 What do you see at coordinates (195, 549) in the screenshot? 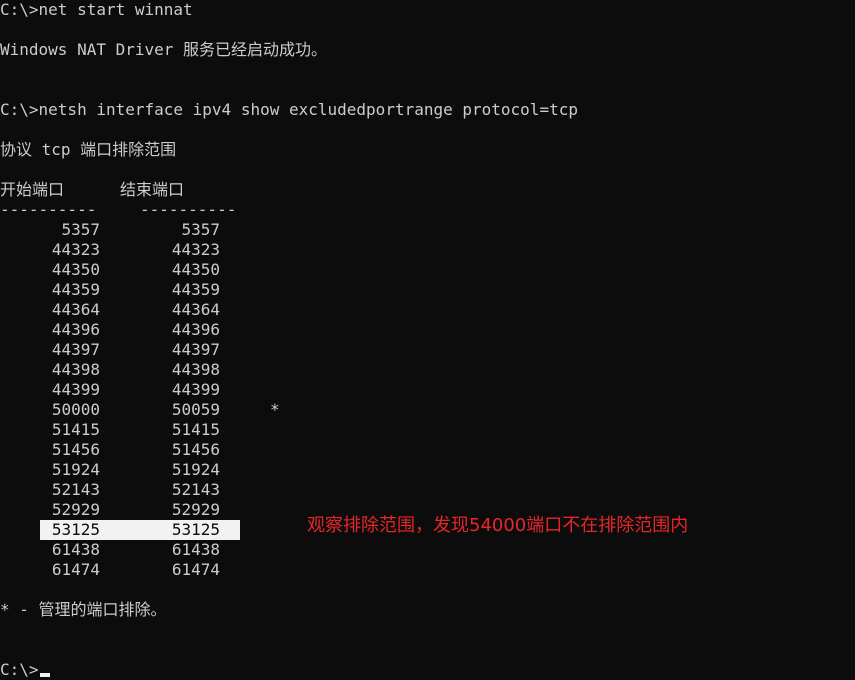
I see `end-port-cell: 61438` at bounding box center [195, 549].